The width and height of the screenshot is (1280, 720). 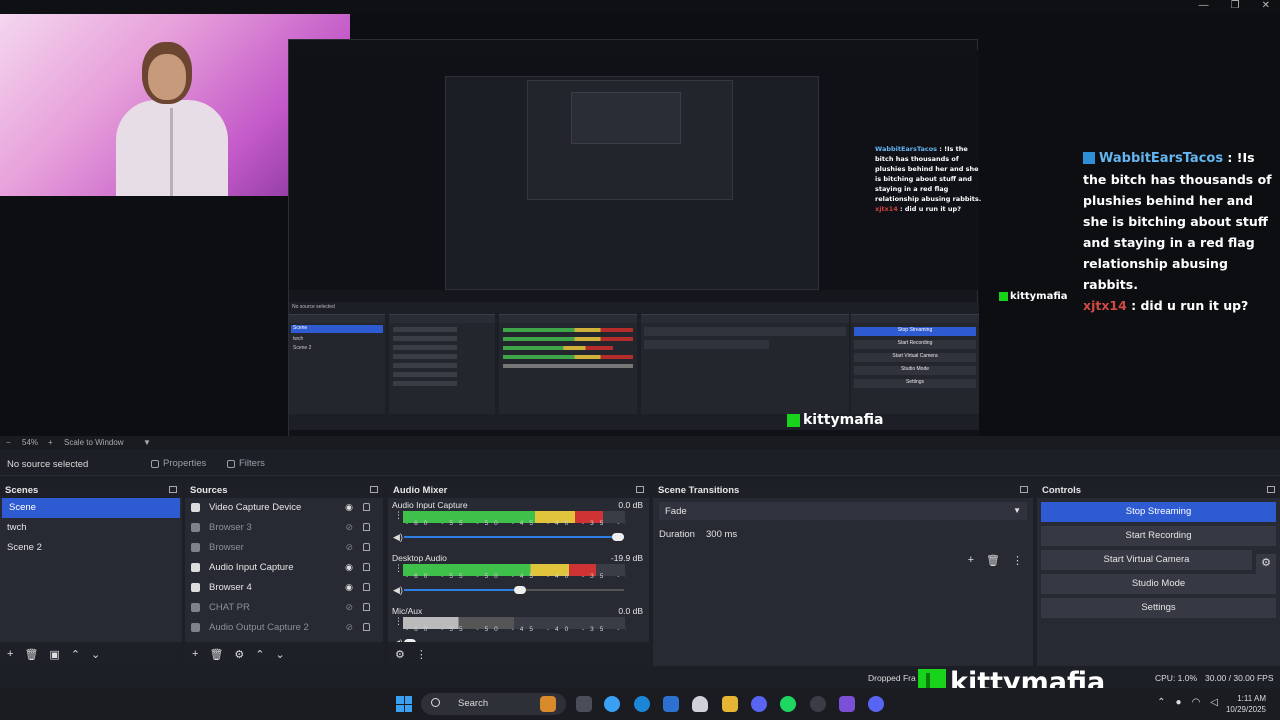 I want to click on source-item: Browser 4 ◉, so click(x=284, y=588).